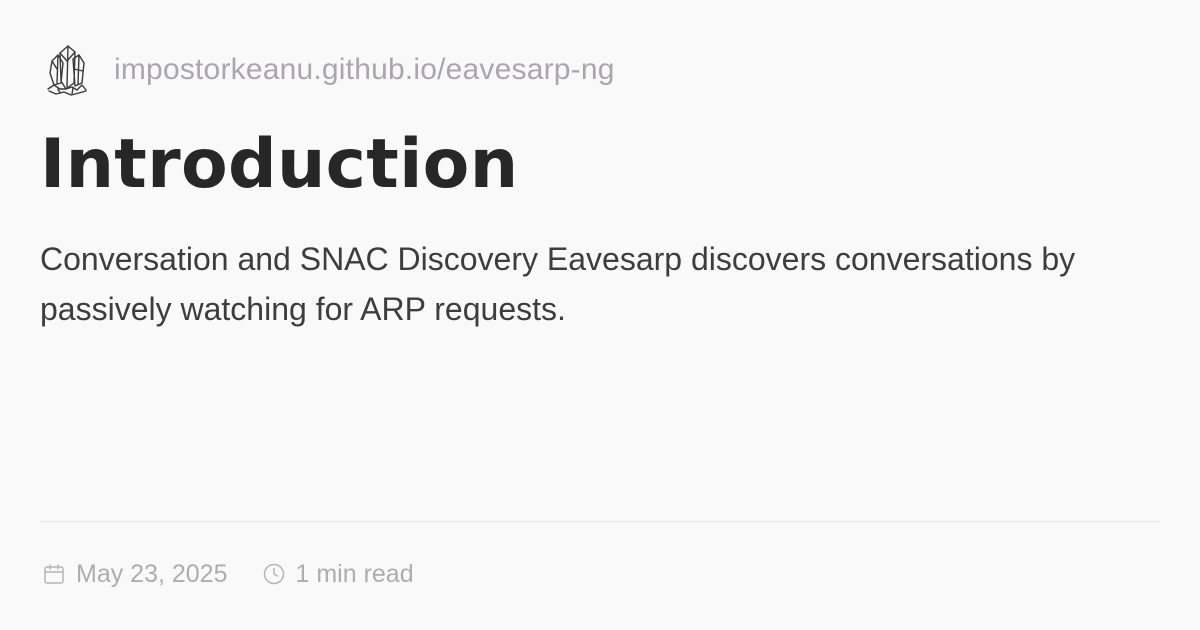  What do you see at coordinates (600, 521) in the screenshot?
I see `divider` at bounding box center [600, 521].